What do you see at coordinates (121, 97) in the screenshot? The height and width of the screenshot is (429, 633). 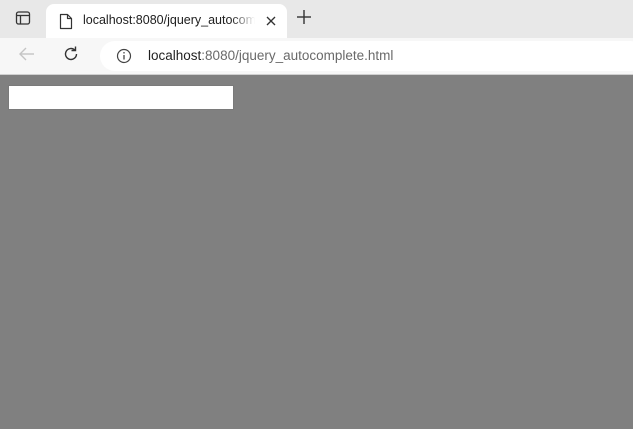 I see `autocomplete-input` at bounding box center [121, 97].